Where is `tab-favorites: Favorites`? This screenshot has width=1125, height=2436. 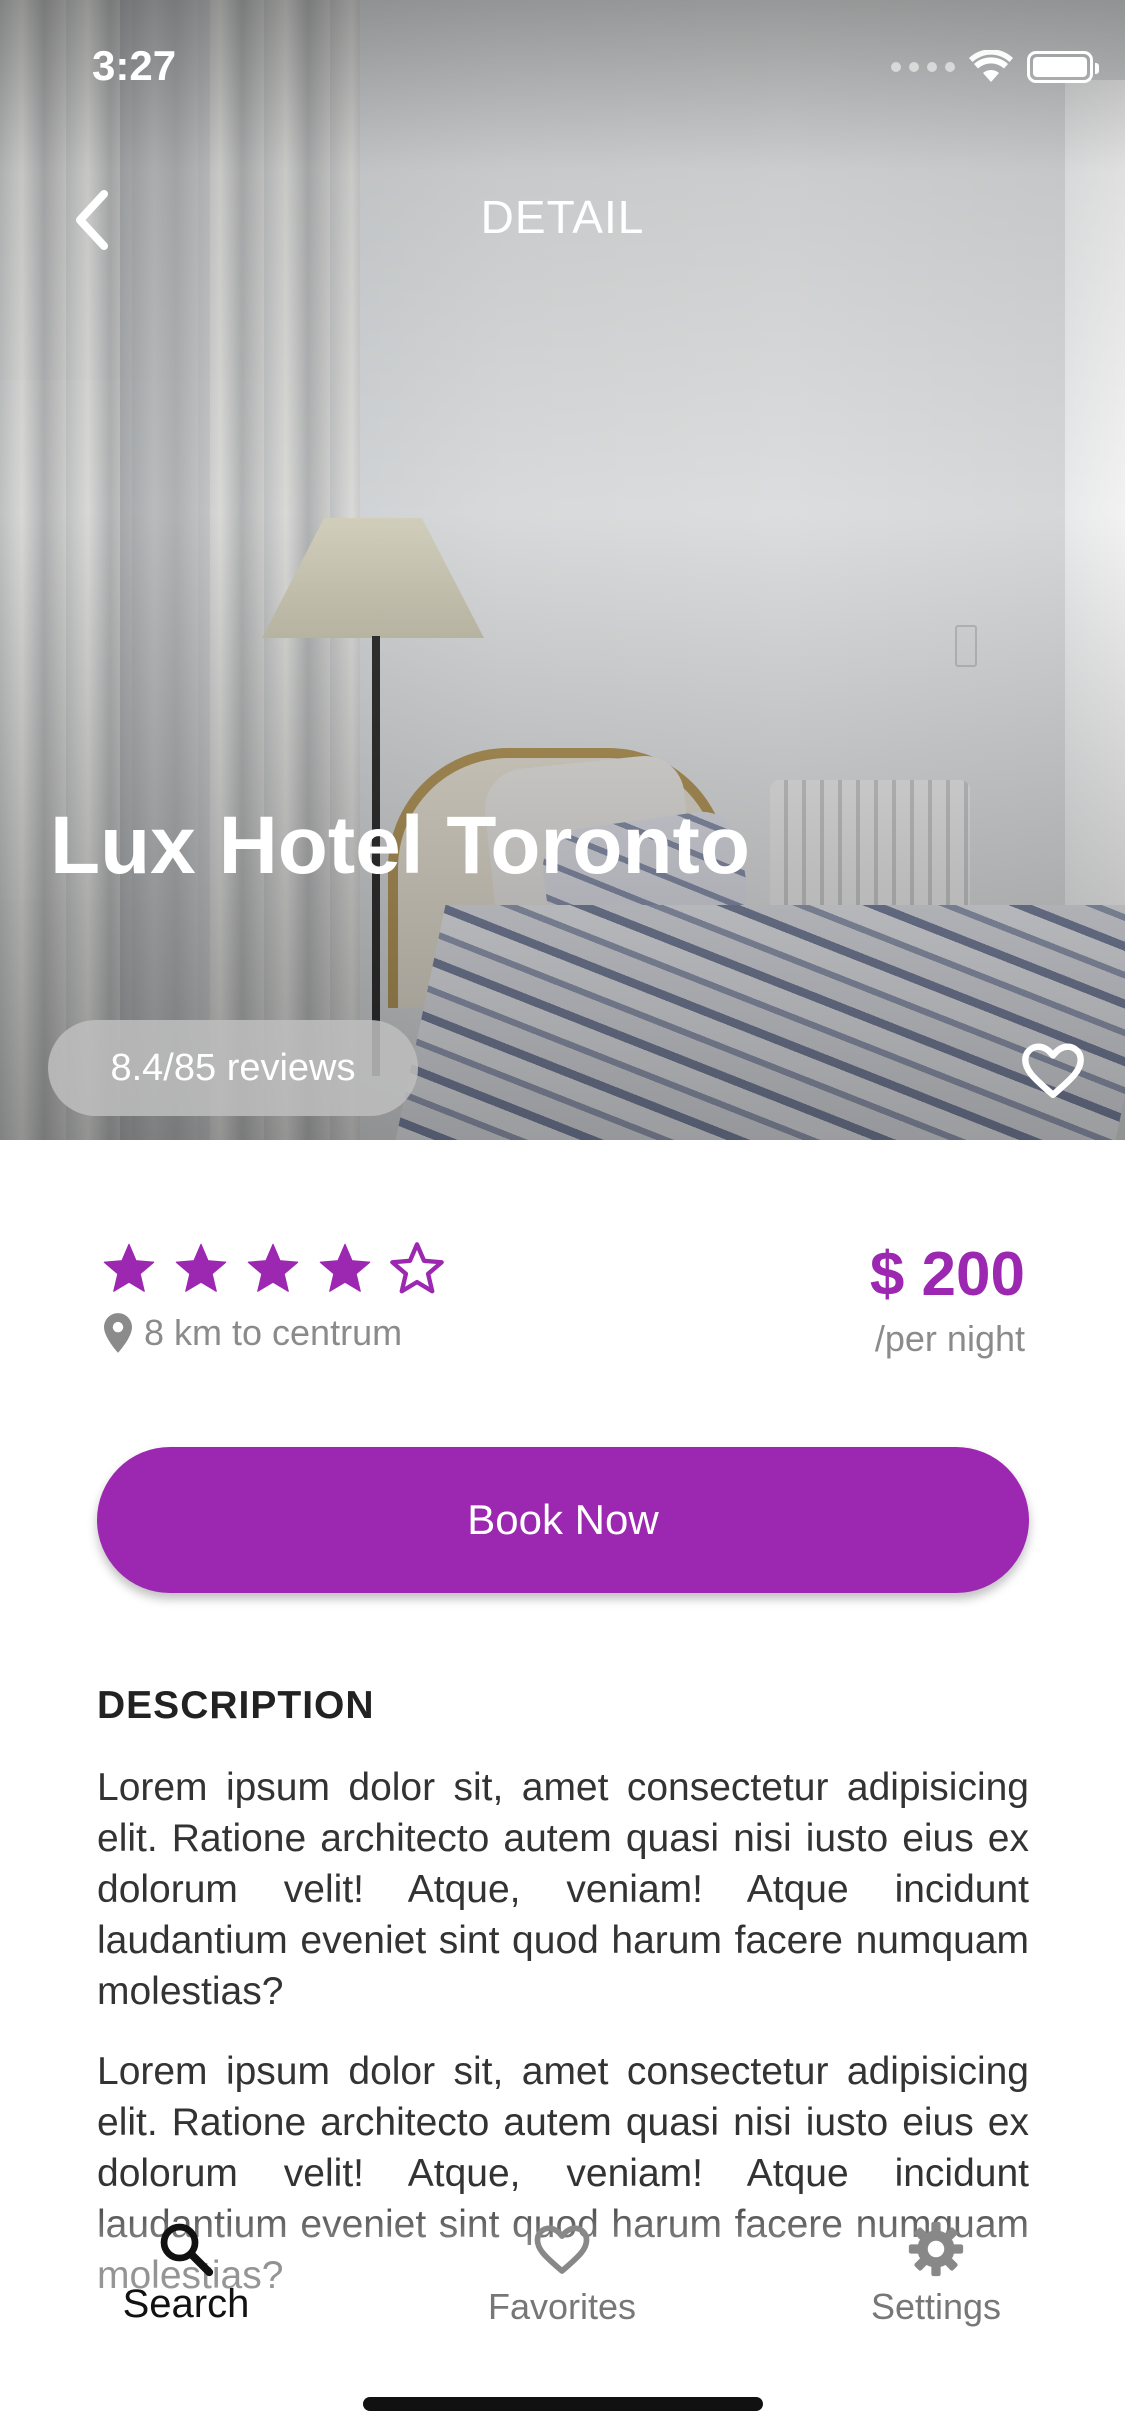
tab-favorites: Favorites is located at coordinates (562, 2273).